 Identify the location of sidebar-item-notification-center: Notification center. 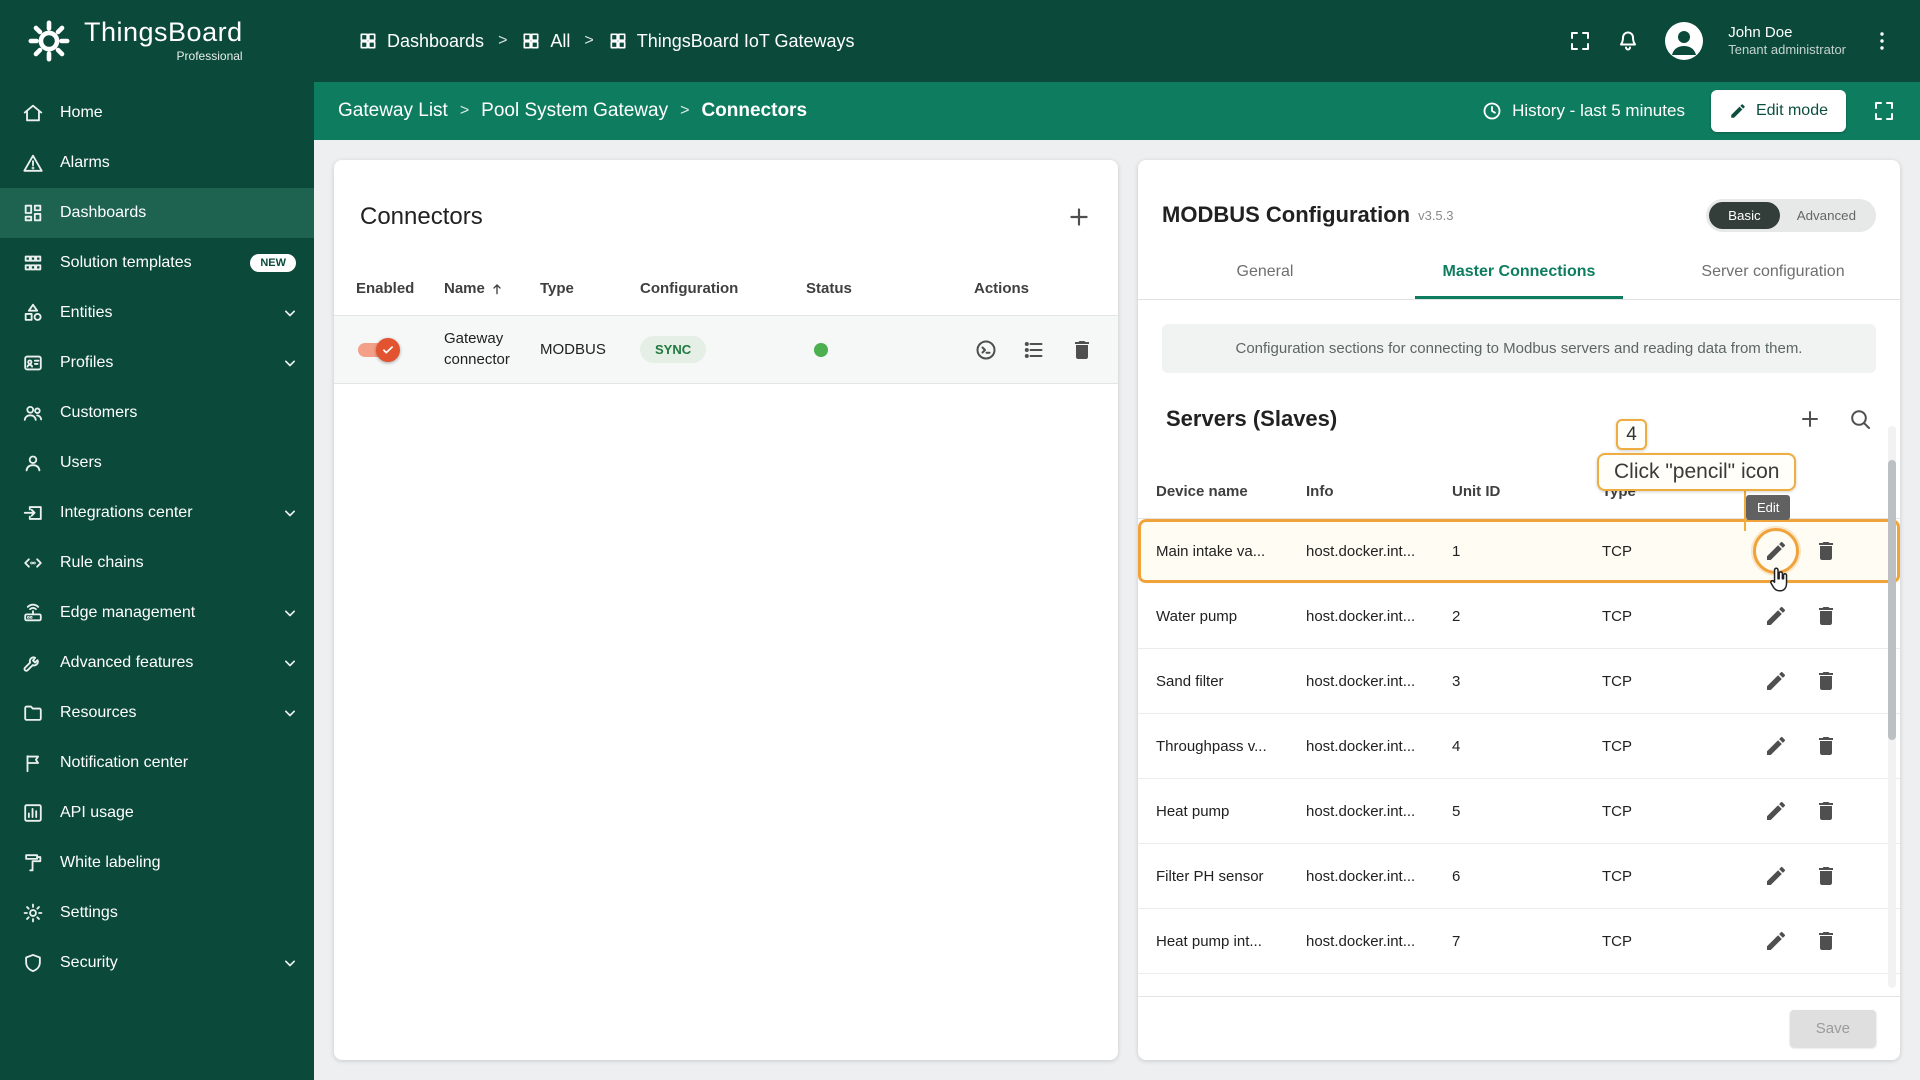
(157, 763).